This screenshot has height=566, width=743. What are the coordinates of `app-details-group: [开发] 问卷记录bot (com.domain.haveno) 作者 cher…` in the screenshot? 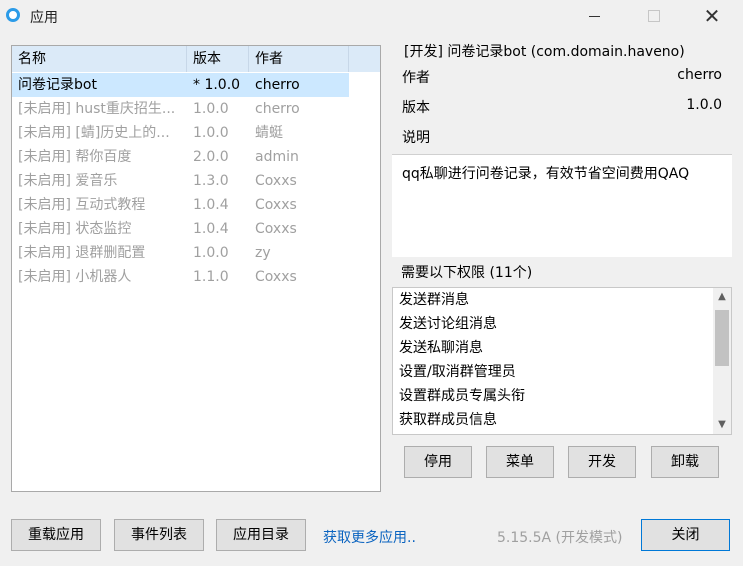 It's located at (562, 97).